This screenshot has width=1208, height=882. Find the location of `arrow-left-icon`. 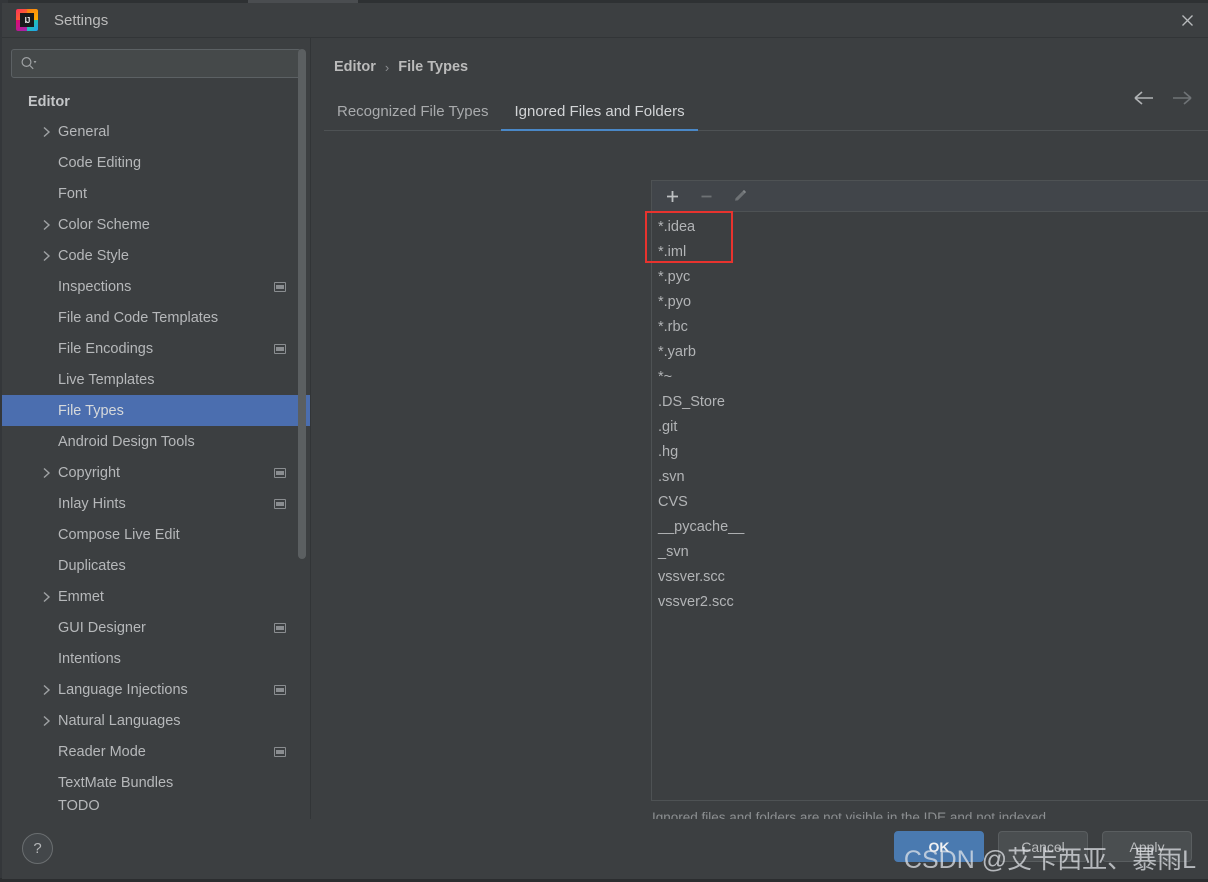

arrow-left-icon is located at coordinates (1144, 98).